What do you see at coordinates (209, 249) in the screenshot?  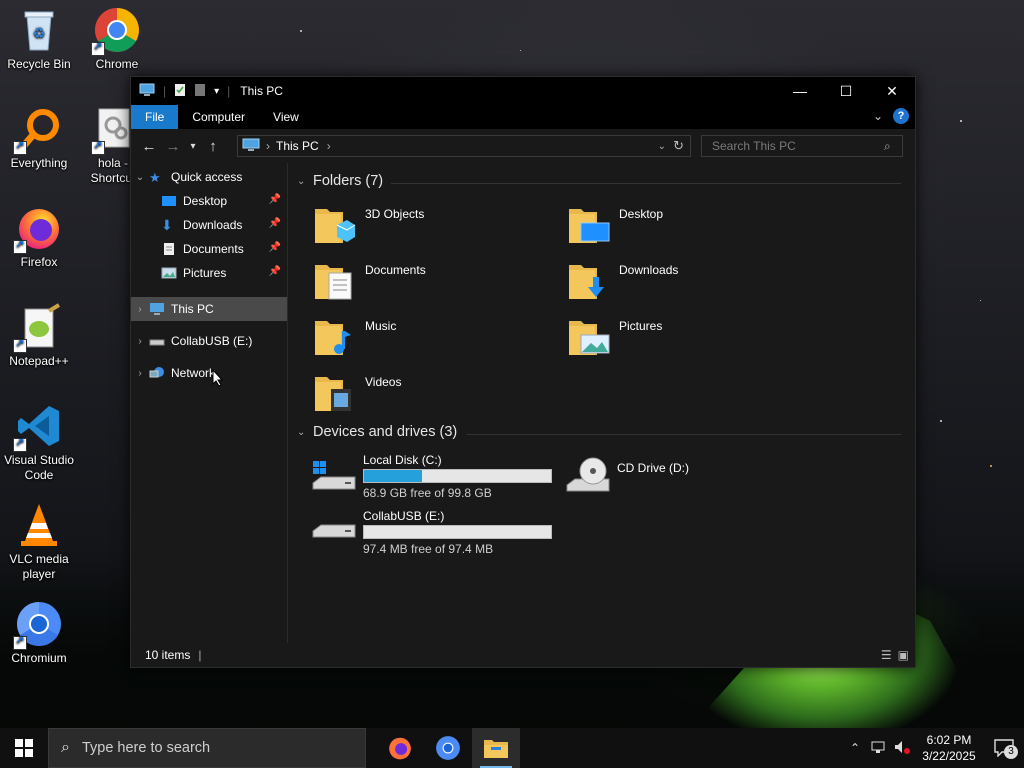 I see `nav-quick-documents: Documents 📌` at bounding box center [209, 249].